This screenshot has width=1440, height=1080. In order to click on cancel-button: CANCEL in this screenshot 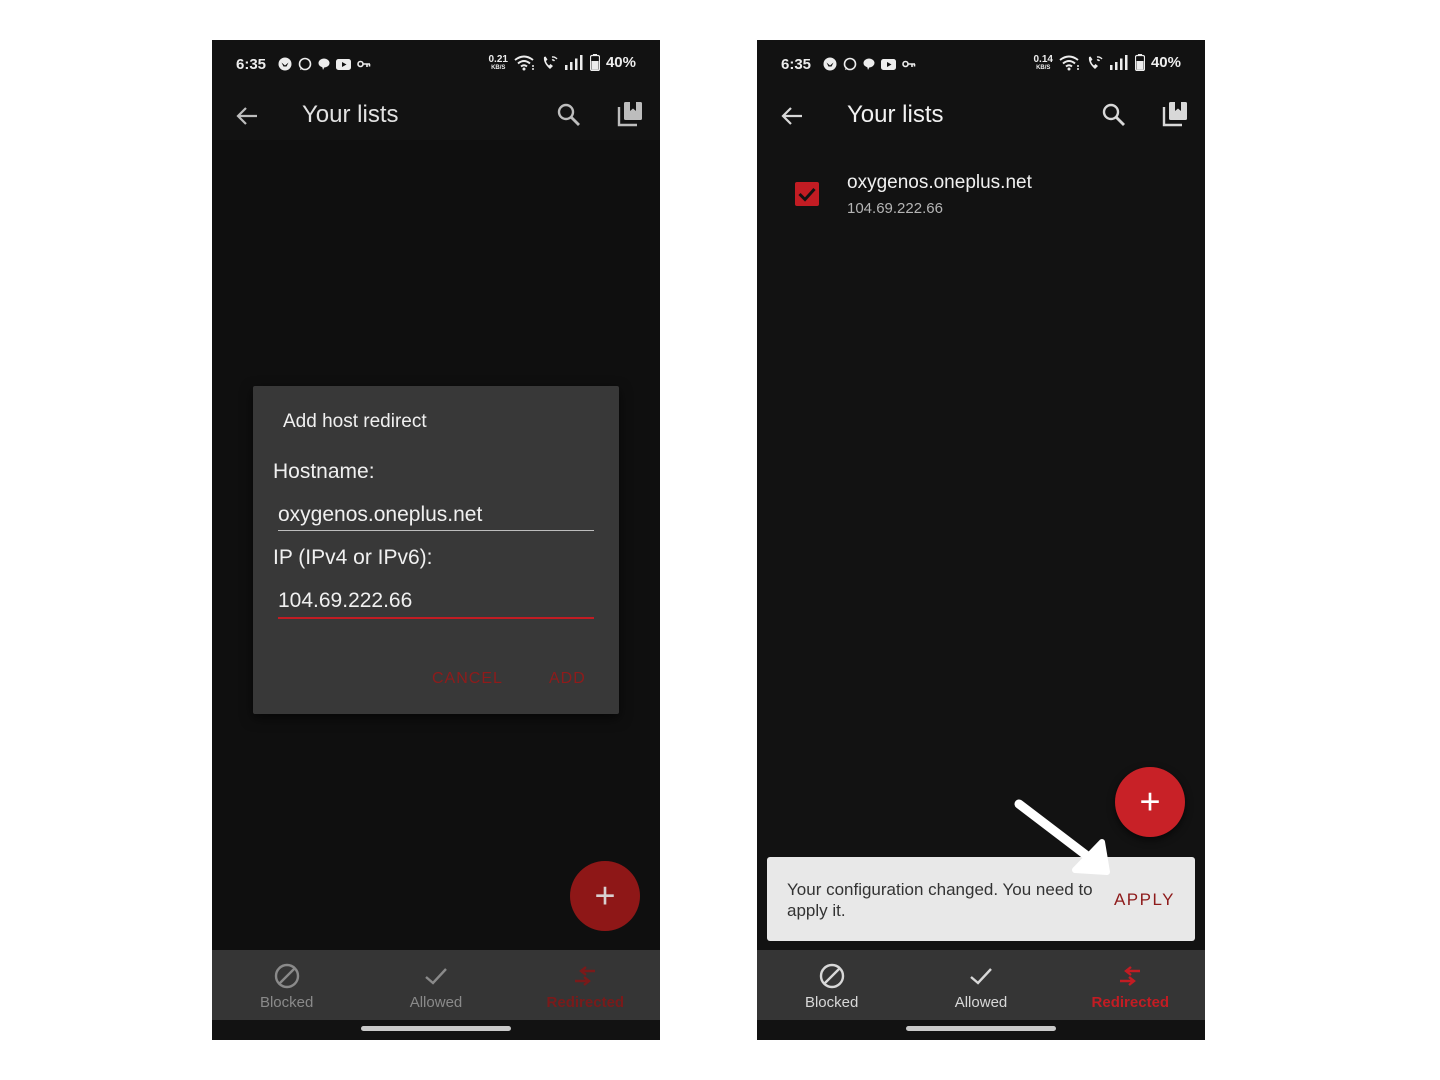, I will do `click(467, 679)`.